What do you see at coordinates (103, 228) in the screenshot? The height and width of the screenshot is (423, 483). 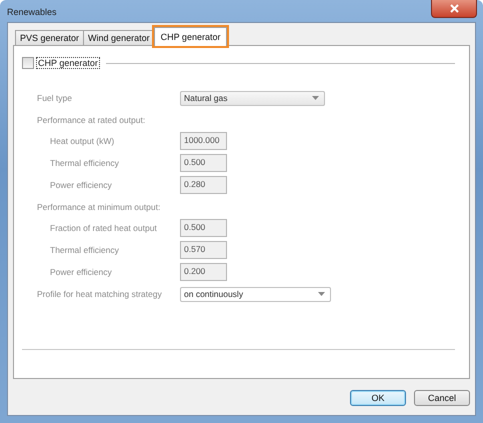 I see `field-label: Fraction of rated heat output` at bounding box center [103, 228].